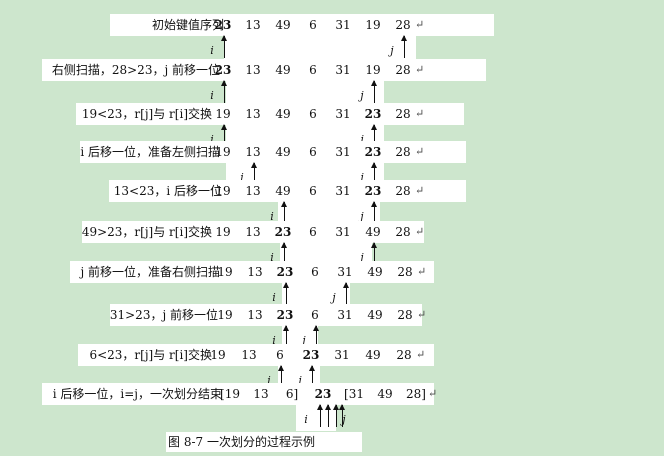 This screenshot has height=456, width=664. I want to click on step-description: i 后移一位，i=j，一次划分结束, so click(137, 394).